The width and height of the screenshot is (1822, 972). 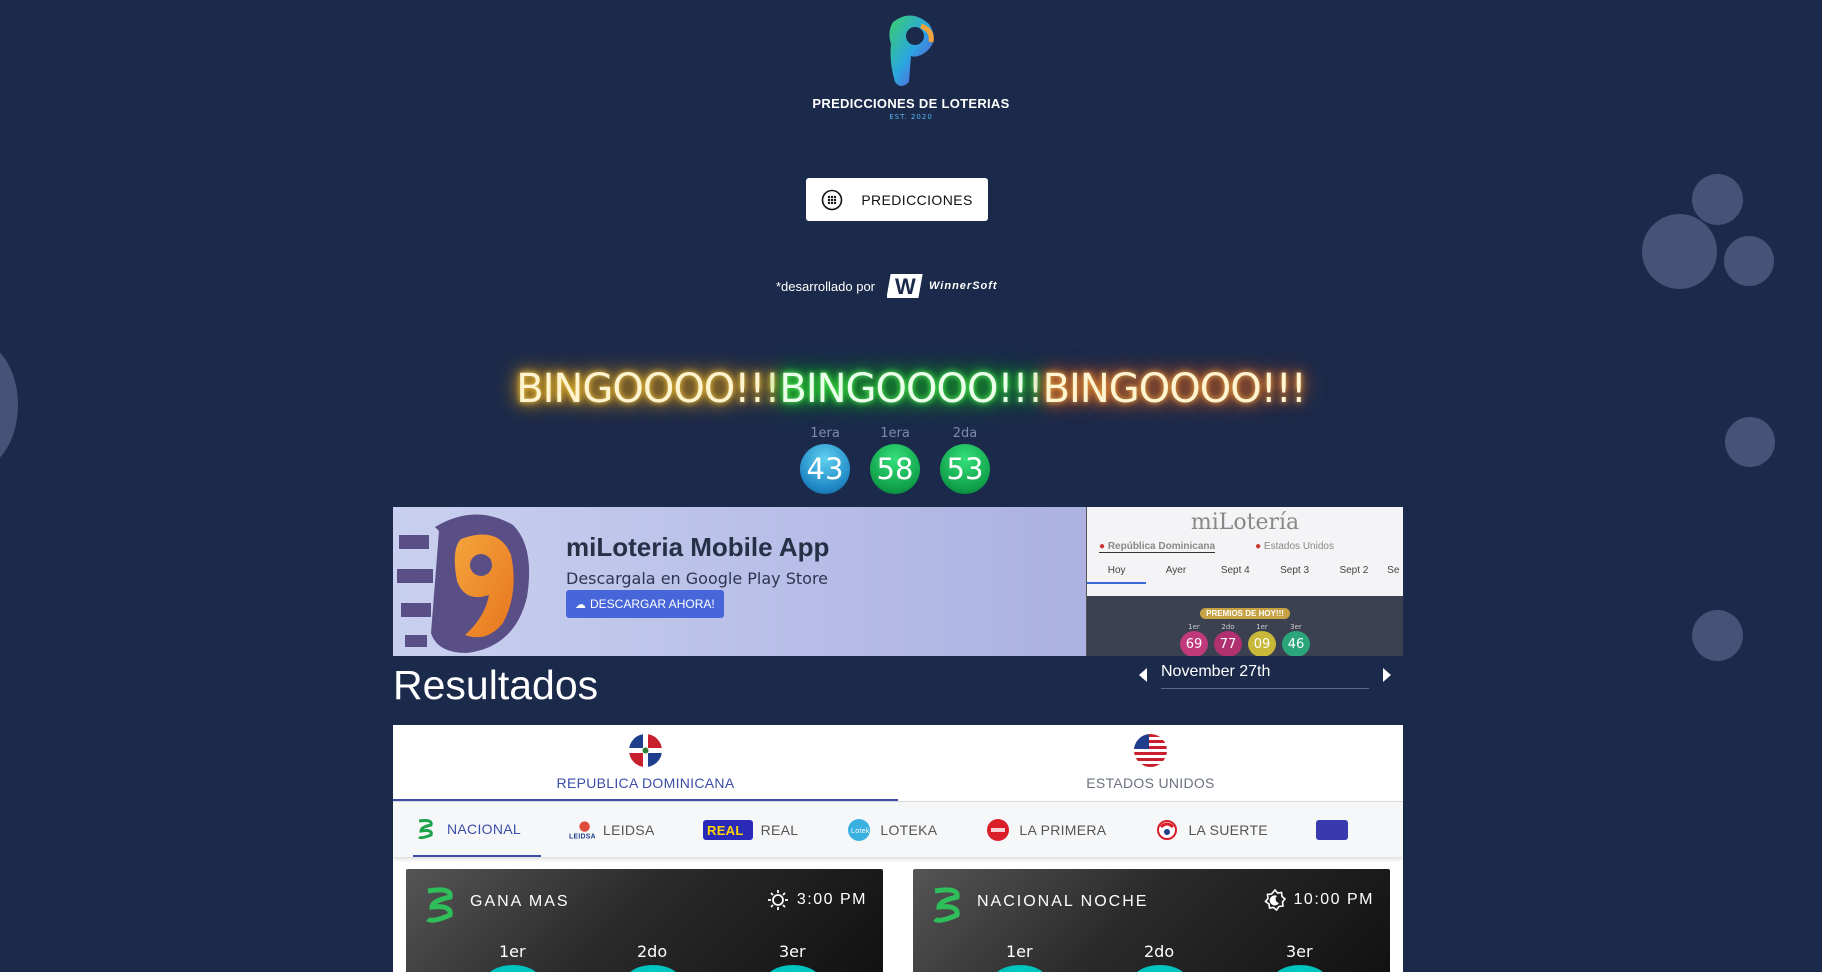 I want to click on tab-republica-dominicana: REPUBLICA DOMINICANA, so click(x=645, y=763).